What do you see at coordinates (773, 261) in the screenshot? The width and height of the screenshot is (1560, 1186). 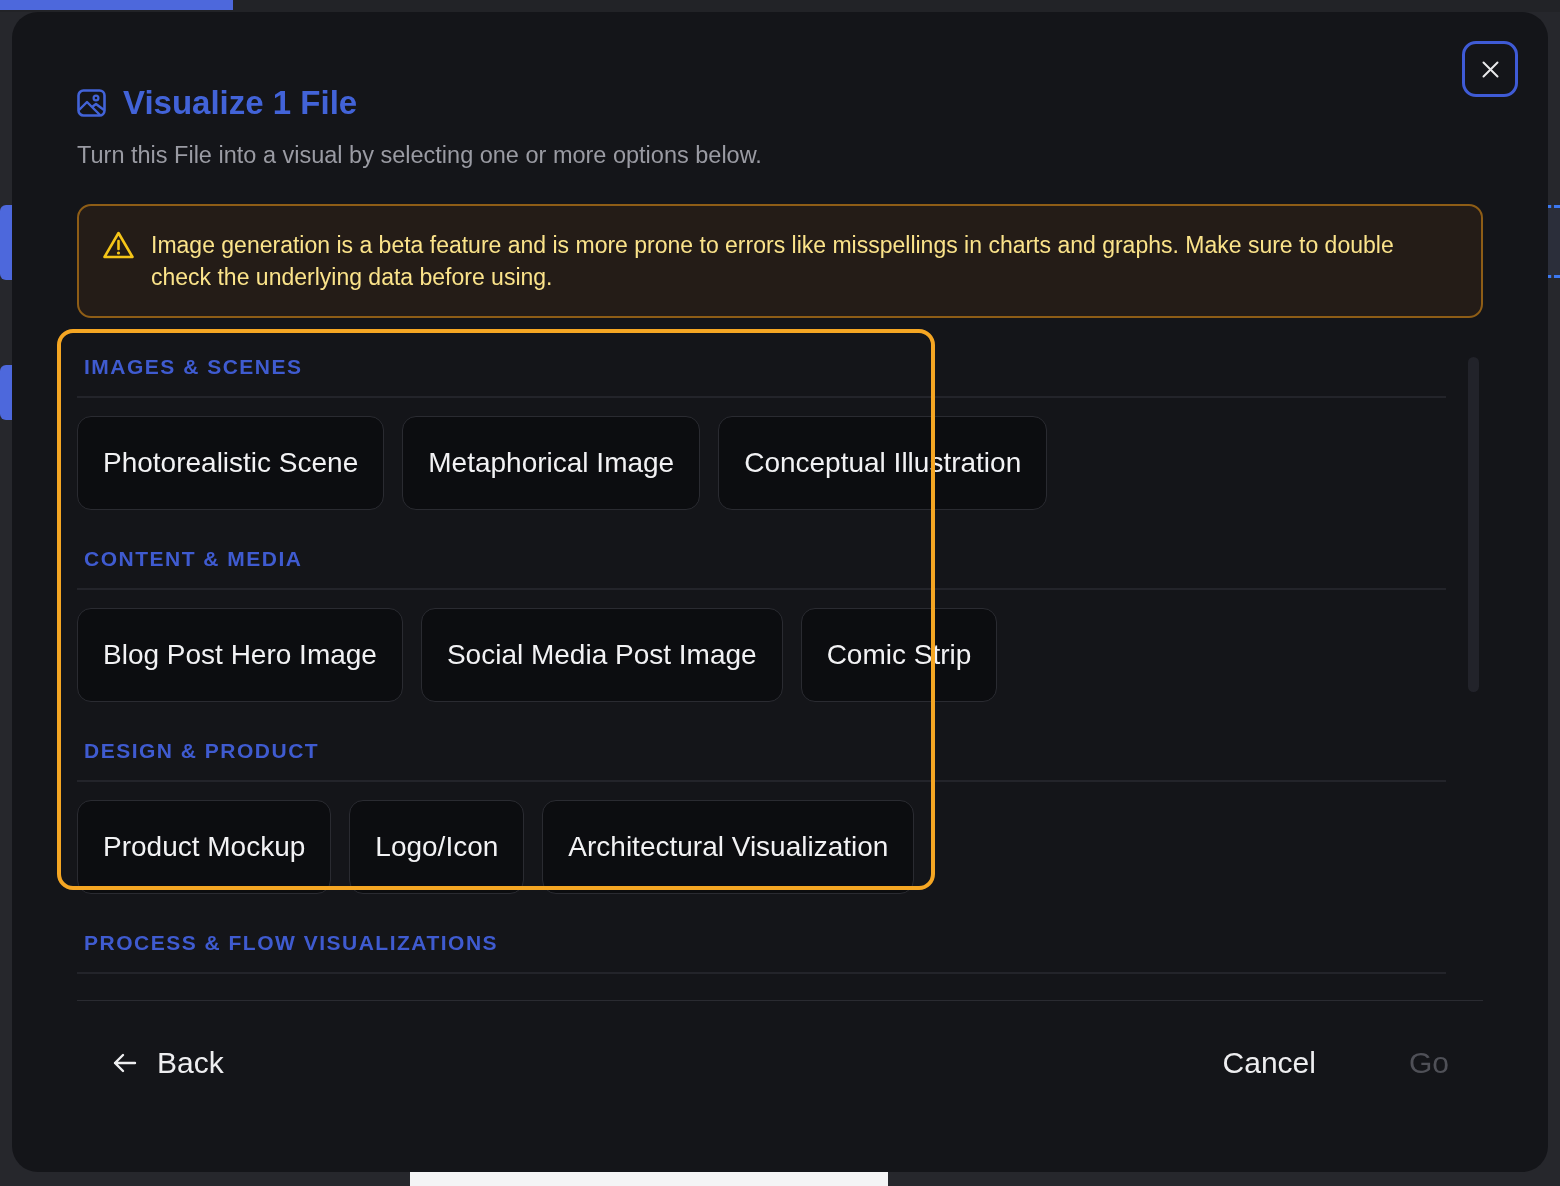 I see `warning-text: Image generation is a beta feature and is more prone to errors like misspellings in charts and graphs. Make sure to double check the underlying data before using.` at bounding box center [773, 261].